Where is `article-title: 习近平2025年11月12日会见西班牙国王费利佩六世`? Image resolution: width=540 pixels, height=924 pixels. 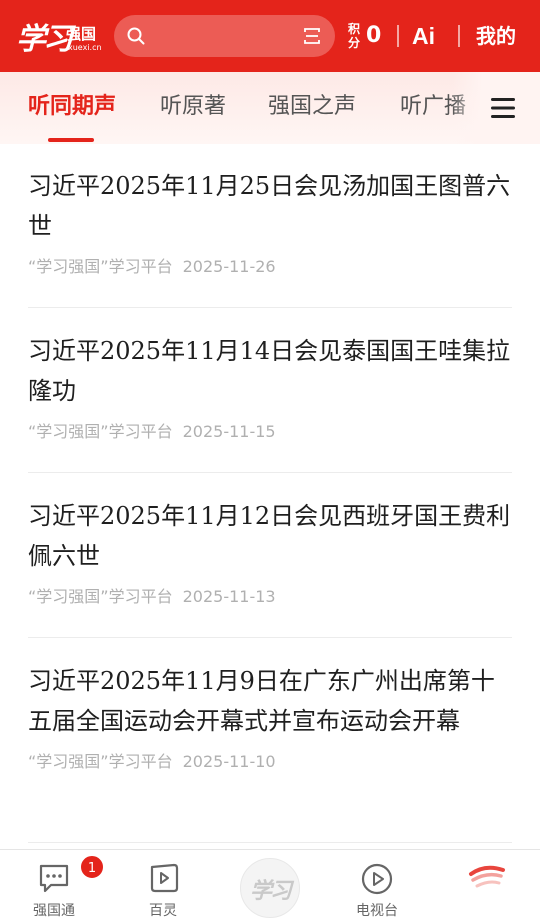
article-title: 习近平2025年11月12日会见西班牙国王费利佩六世 is located at coordinates (269, 536).